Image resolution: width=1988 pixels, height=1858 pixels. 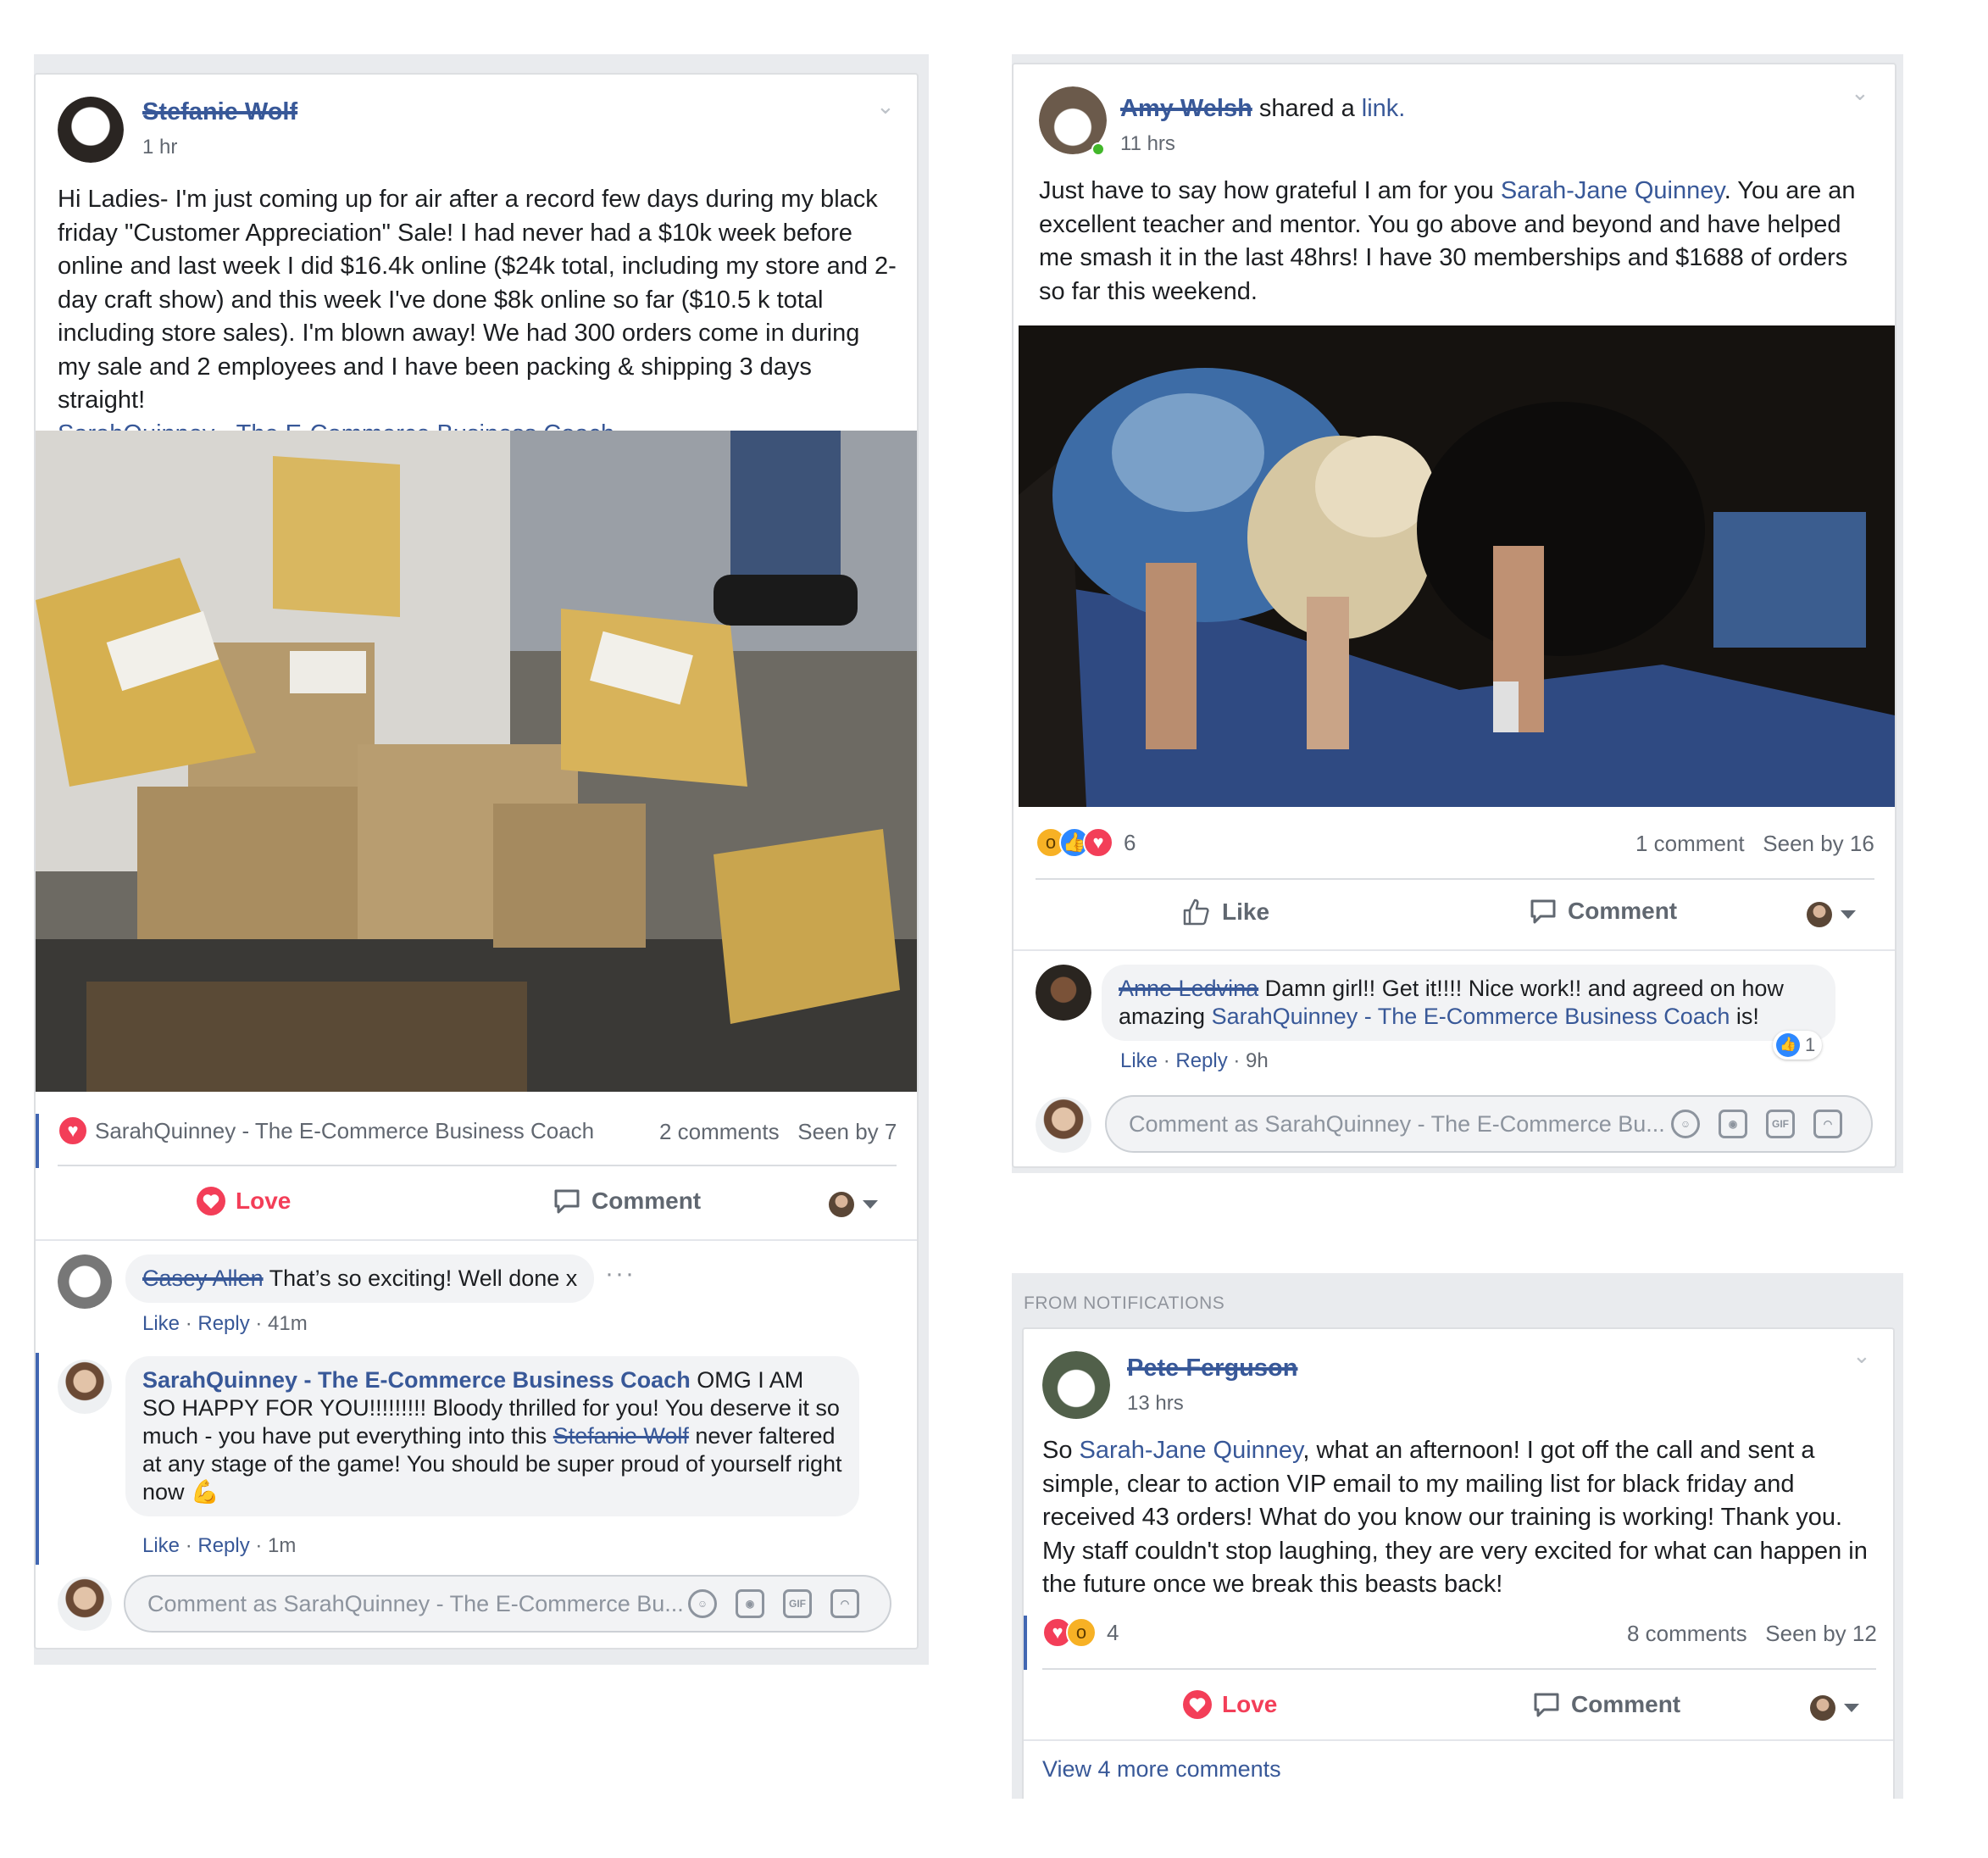 I want to click on reactions-summary: ♥ o 4, so click(x=1080, y=1632).